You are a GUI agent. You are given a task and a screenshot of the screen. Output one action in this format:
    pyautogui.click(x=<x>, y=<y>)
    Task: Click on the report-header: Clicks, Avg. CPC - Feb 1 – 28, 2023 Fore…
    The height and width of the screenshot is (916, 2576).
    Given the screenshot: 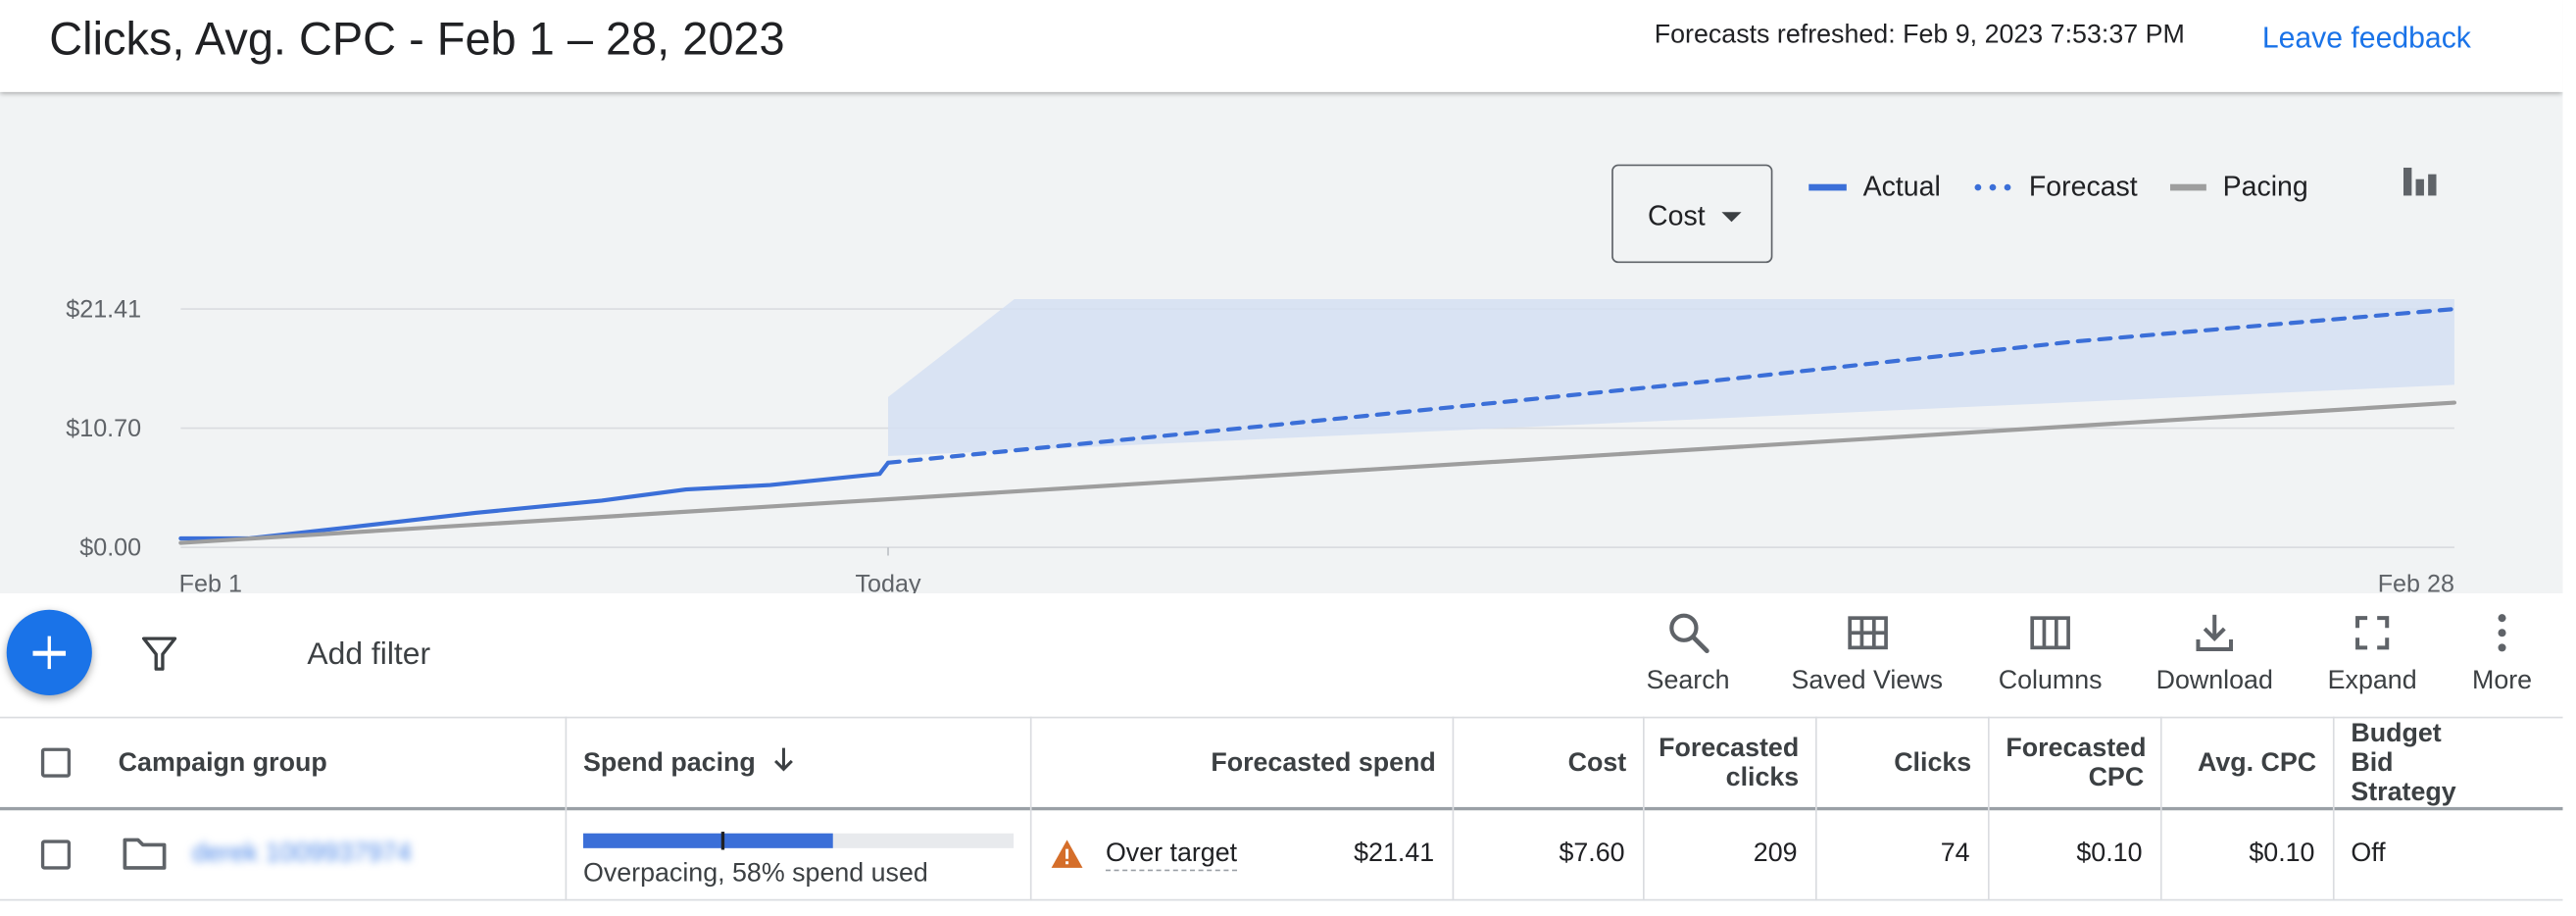 What is the action you would take?
    pyautogui.click(x=1281, y=46)
    